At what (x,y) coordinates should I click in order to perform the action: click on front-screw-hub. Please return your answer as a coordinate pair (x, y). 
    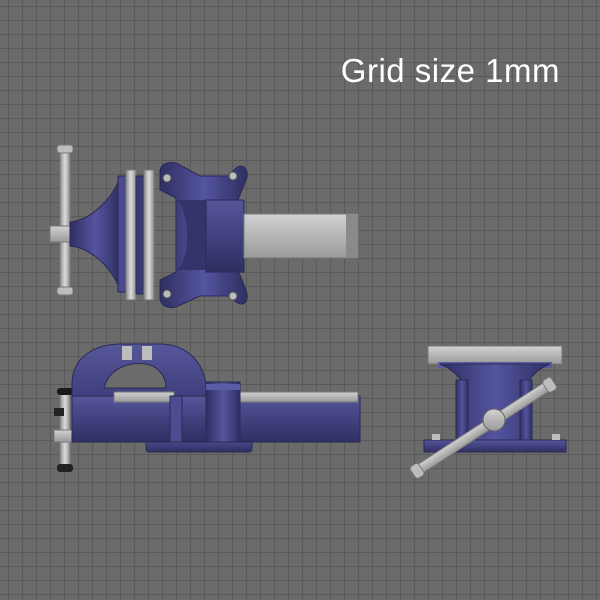
    Looking at the image, I should click on (494, 420).